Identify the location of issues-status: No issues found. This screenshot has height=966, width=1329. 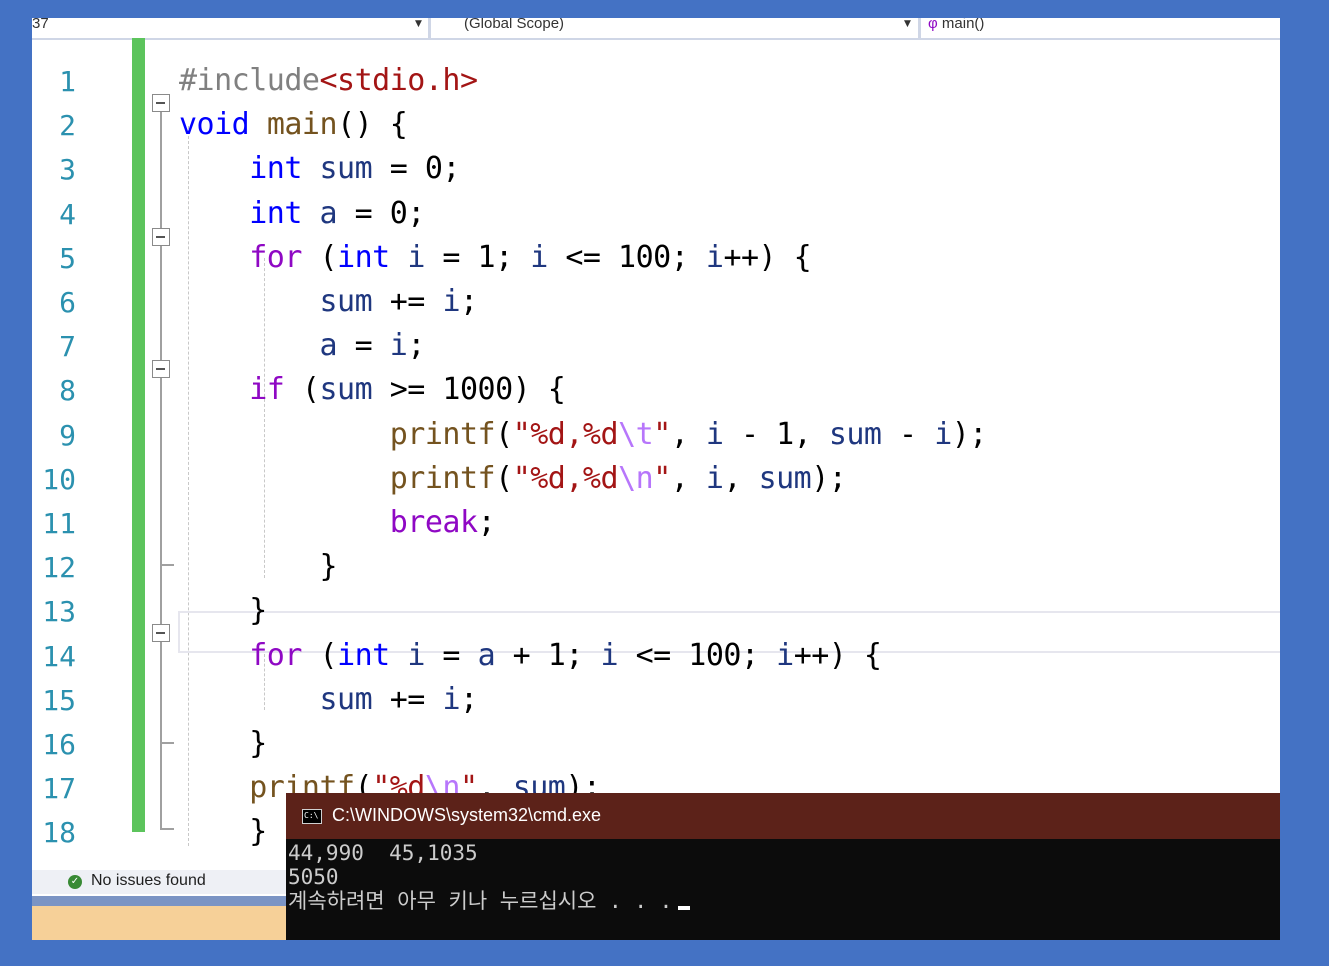
(148, 881).